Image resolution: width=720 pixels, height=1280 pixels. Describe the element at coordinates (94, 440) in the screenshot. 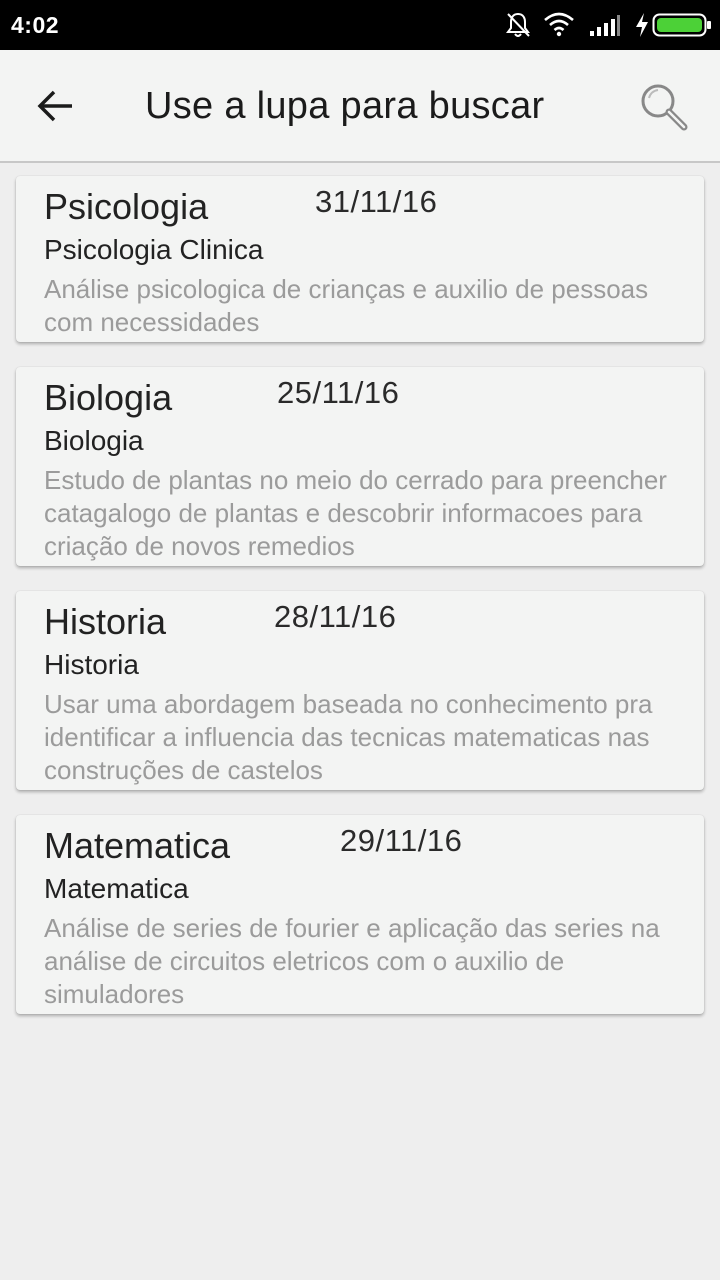

I see `card-subtitle: Biologia` at that location.